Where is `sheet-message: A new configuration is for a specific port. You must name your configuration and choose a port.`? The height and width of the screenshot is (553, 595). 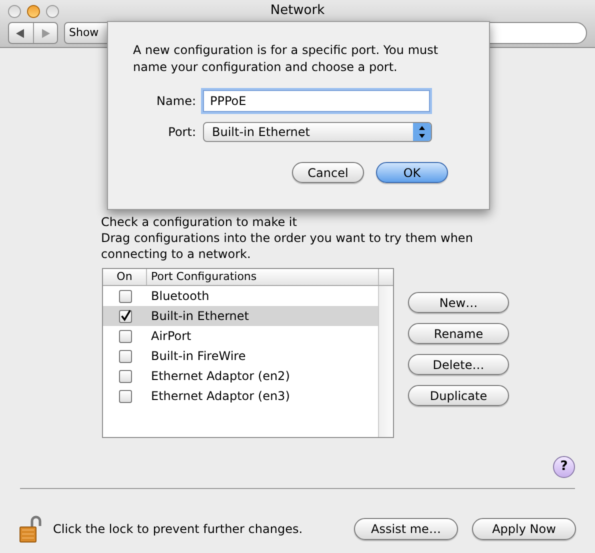
sheet-message: A new configuration is for a specific port. You must name your configuration and choose a port. is located at coordinates (286, 59).